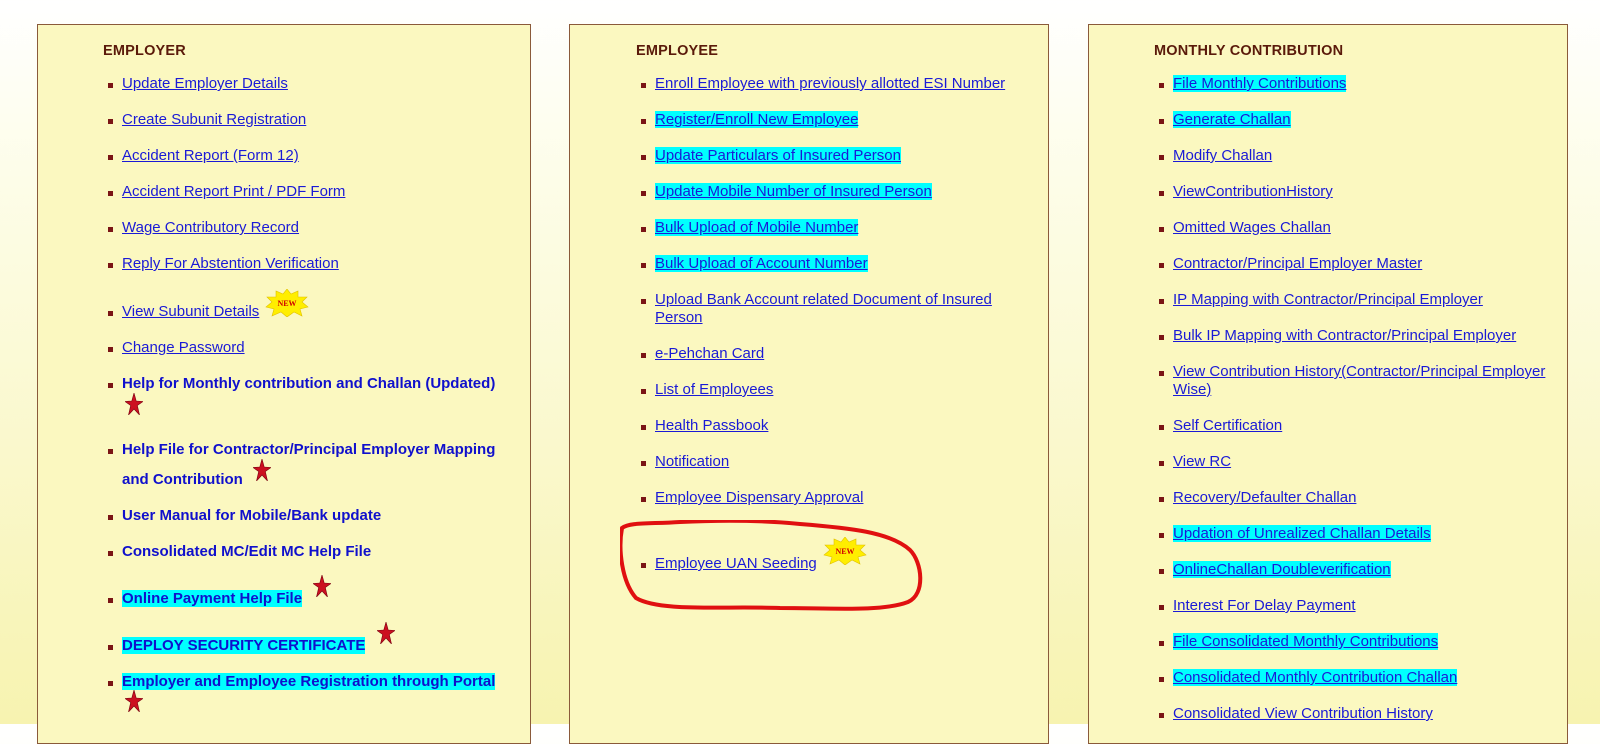 The image size is (1600, 744). I want to click on new-badge-icon: NEW, so click(287, 303).